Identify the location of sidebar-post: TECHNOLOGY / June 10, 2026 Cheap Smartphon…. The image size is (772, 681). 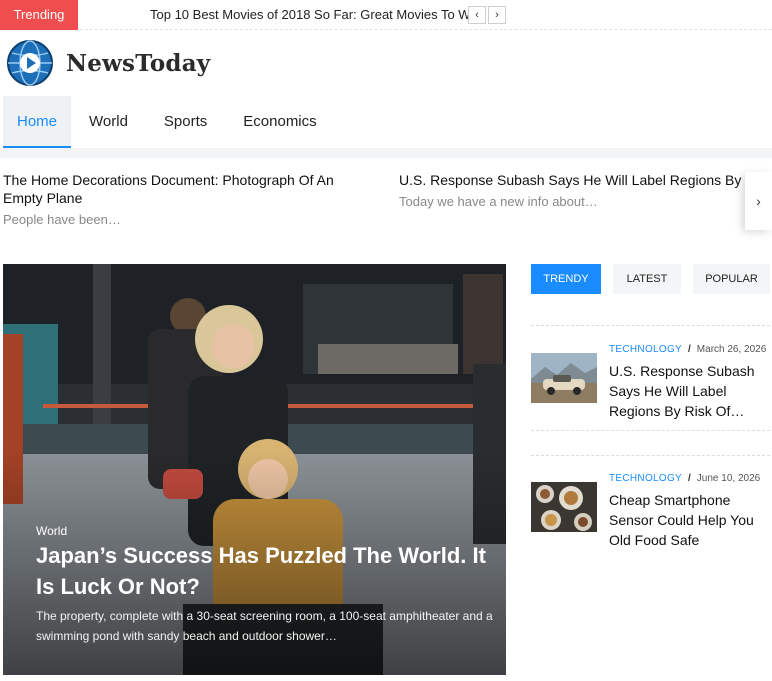
(650, 512).